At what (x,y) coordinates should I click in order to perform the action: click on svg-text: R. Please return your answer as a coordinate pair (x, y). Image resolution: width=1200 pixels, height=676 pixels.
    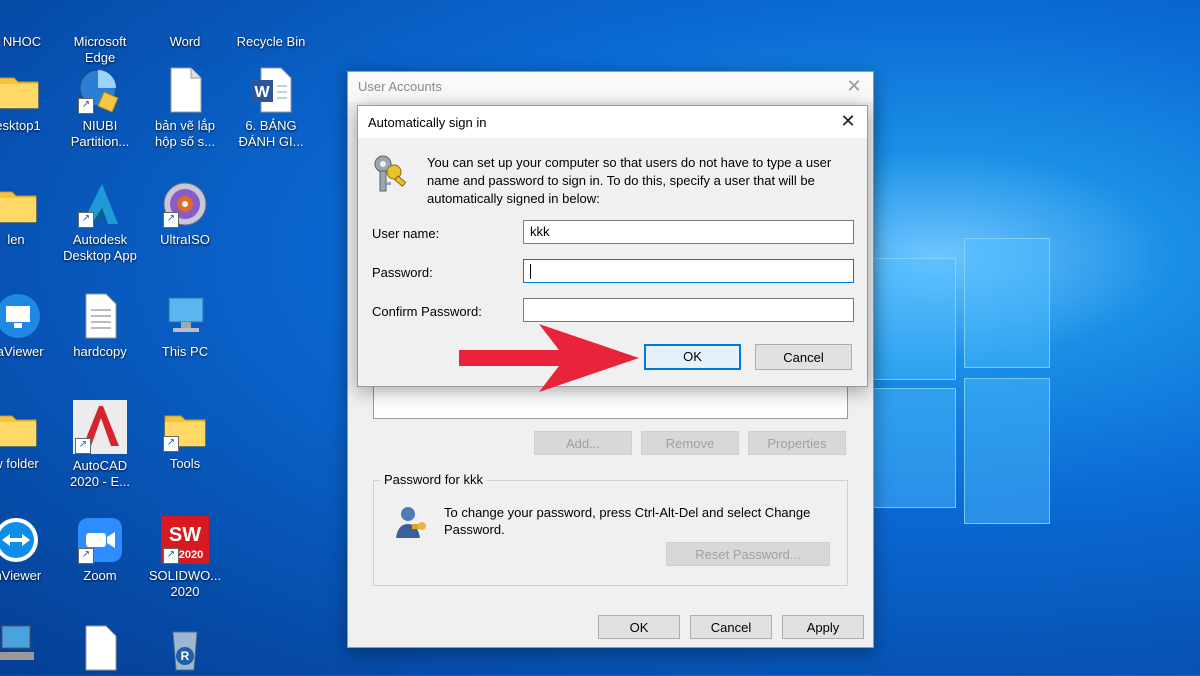
    Looking at the image, I should click on (185, 656).